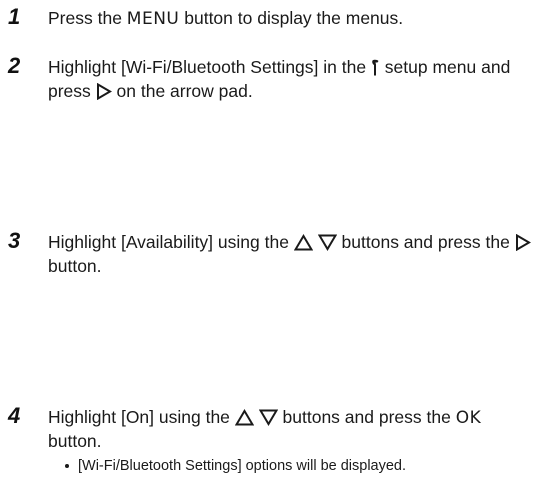  I want to click on step-text-part: on the arrow pad., so click(182, 91).